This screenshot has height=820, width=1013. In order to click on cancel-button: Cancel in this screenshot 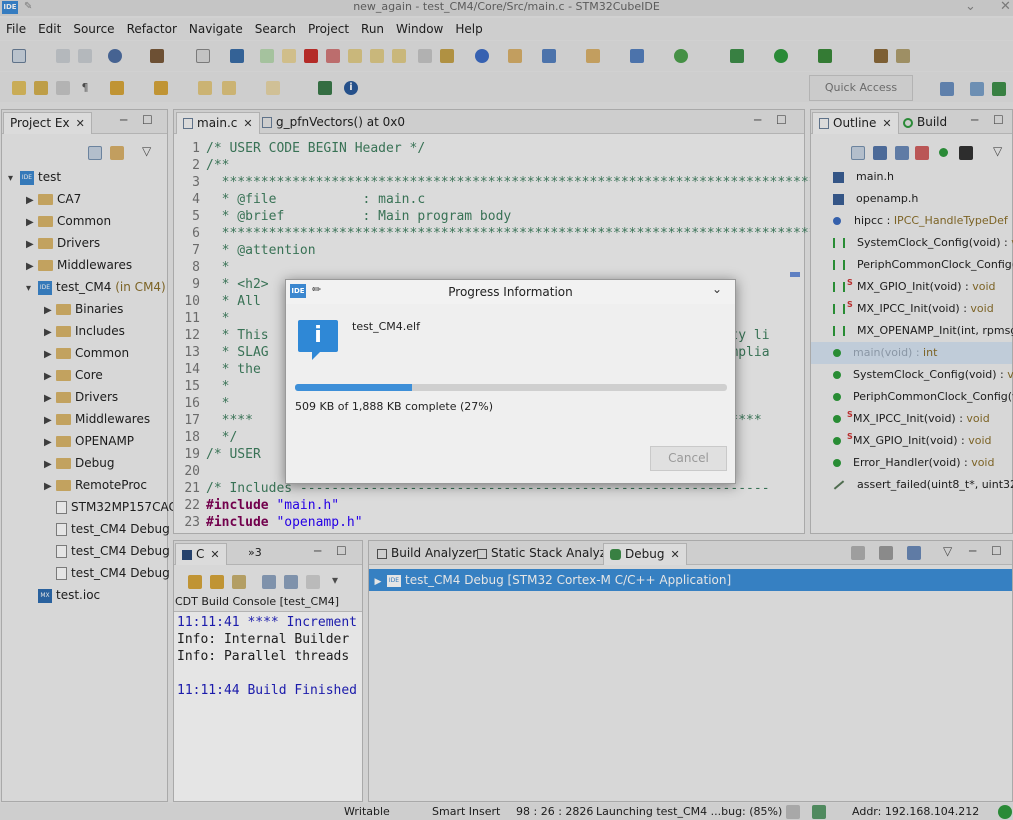, I will do `click(688, 458)`.